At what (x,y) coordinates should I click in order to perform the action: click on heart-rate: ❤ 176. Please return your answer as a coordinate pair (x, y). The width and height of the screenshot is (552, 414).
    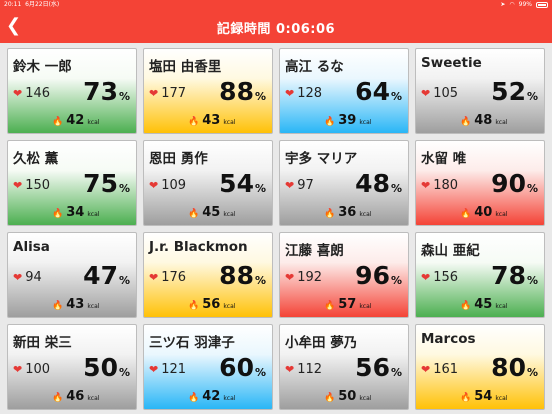
    Looking at the image, I should click on (167, 277).